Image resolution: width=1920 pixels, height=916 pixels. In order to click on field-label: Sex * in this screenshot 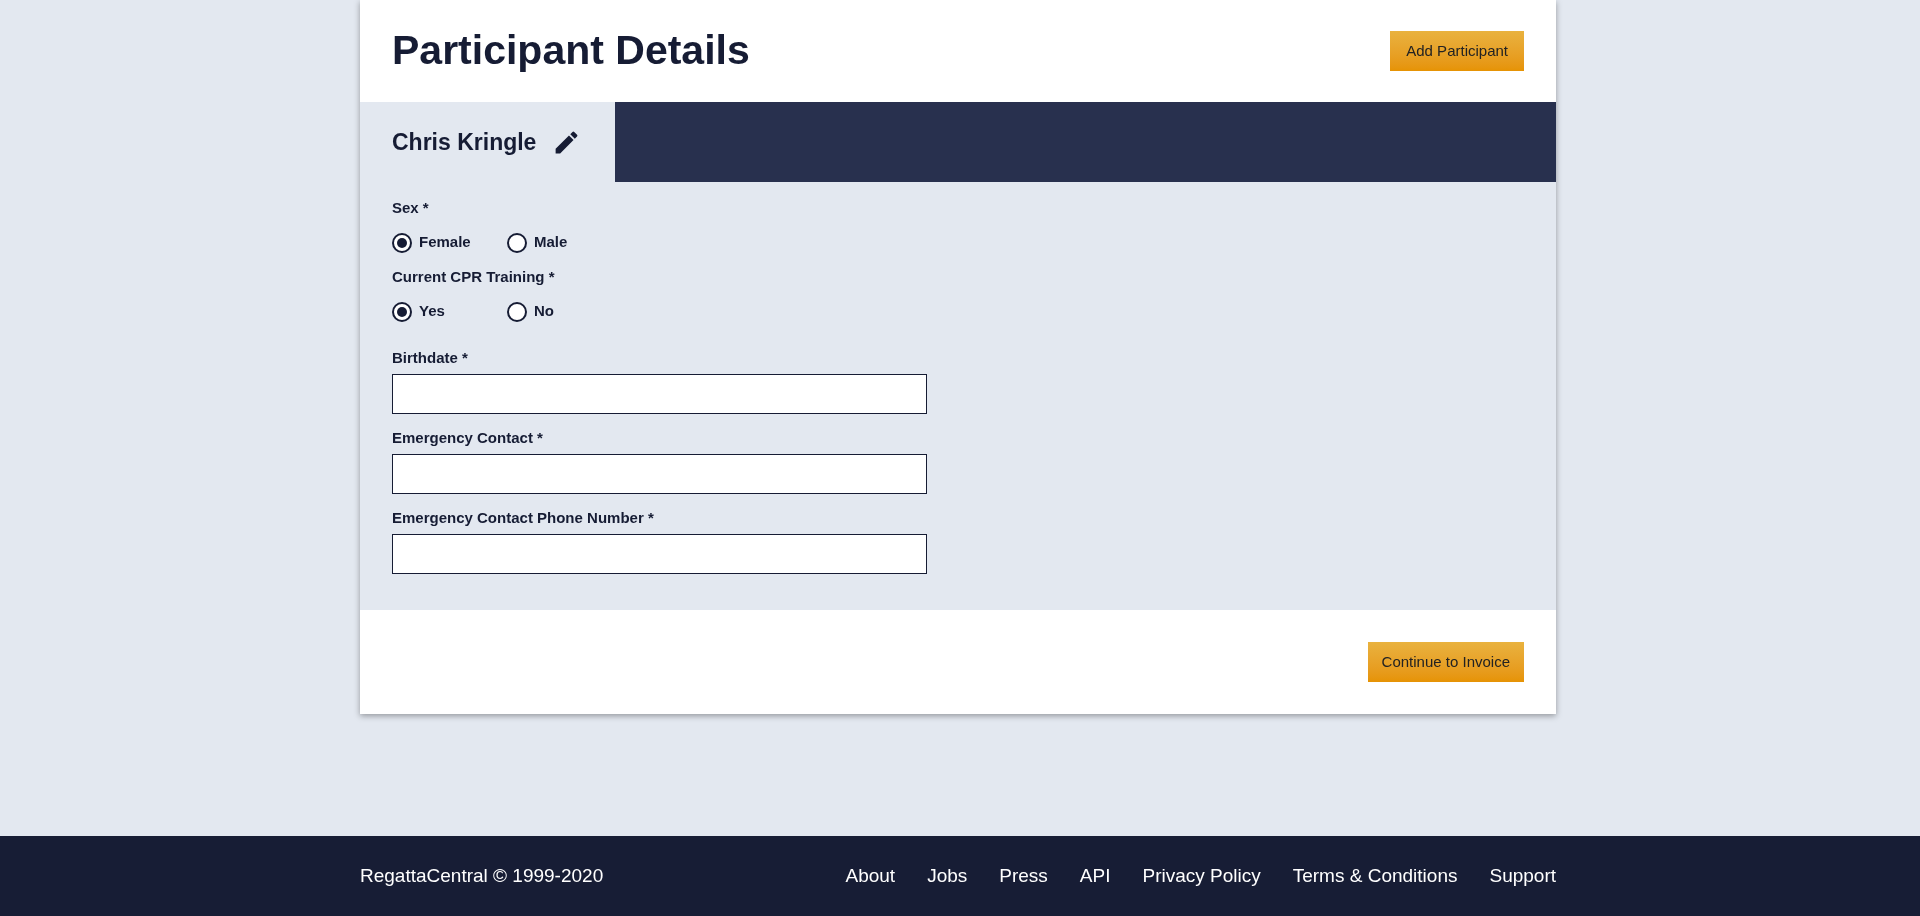, I will do `click(411, 207)`.